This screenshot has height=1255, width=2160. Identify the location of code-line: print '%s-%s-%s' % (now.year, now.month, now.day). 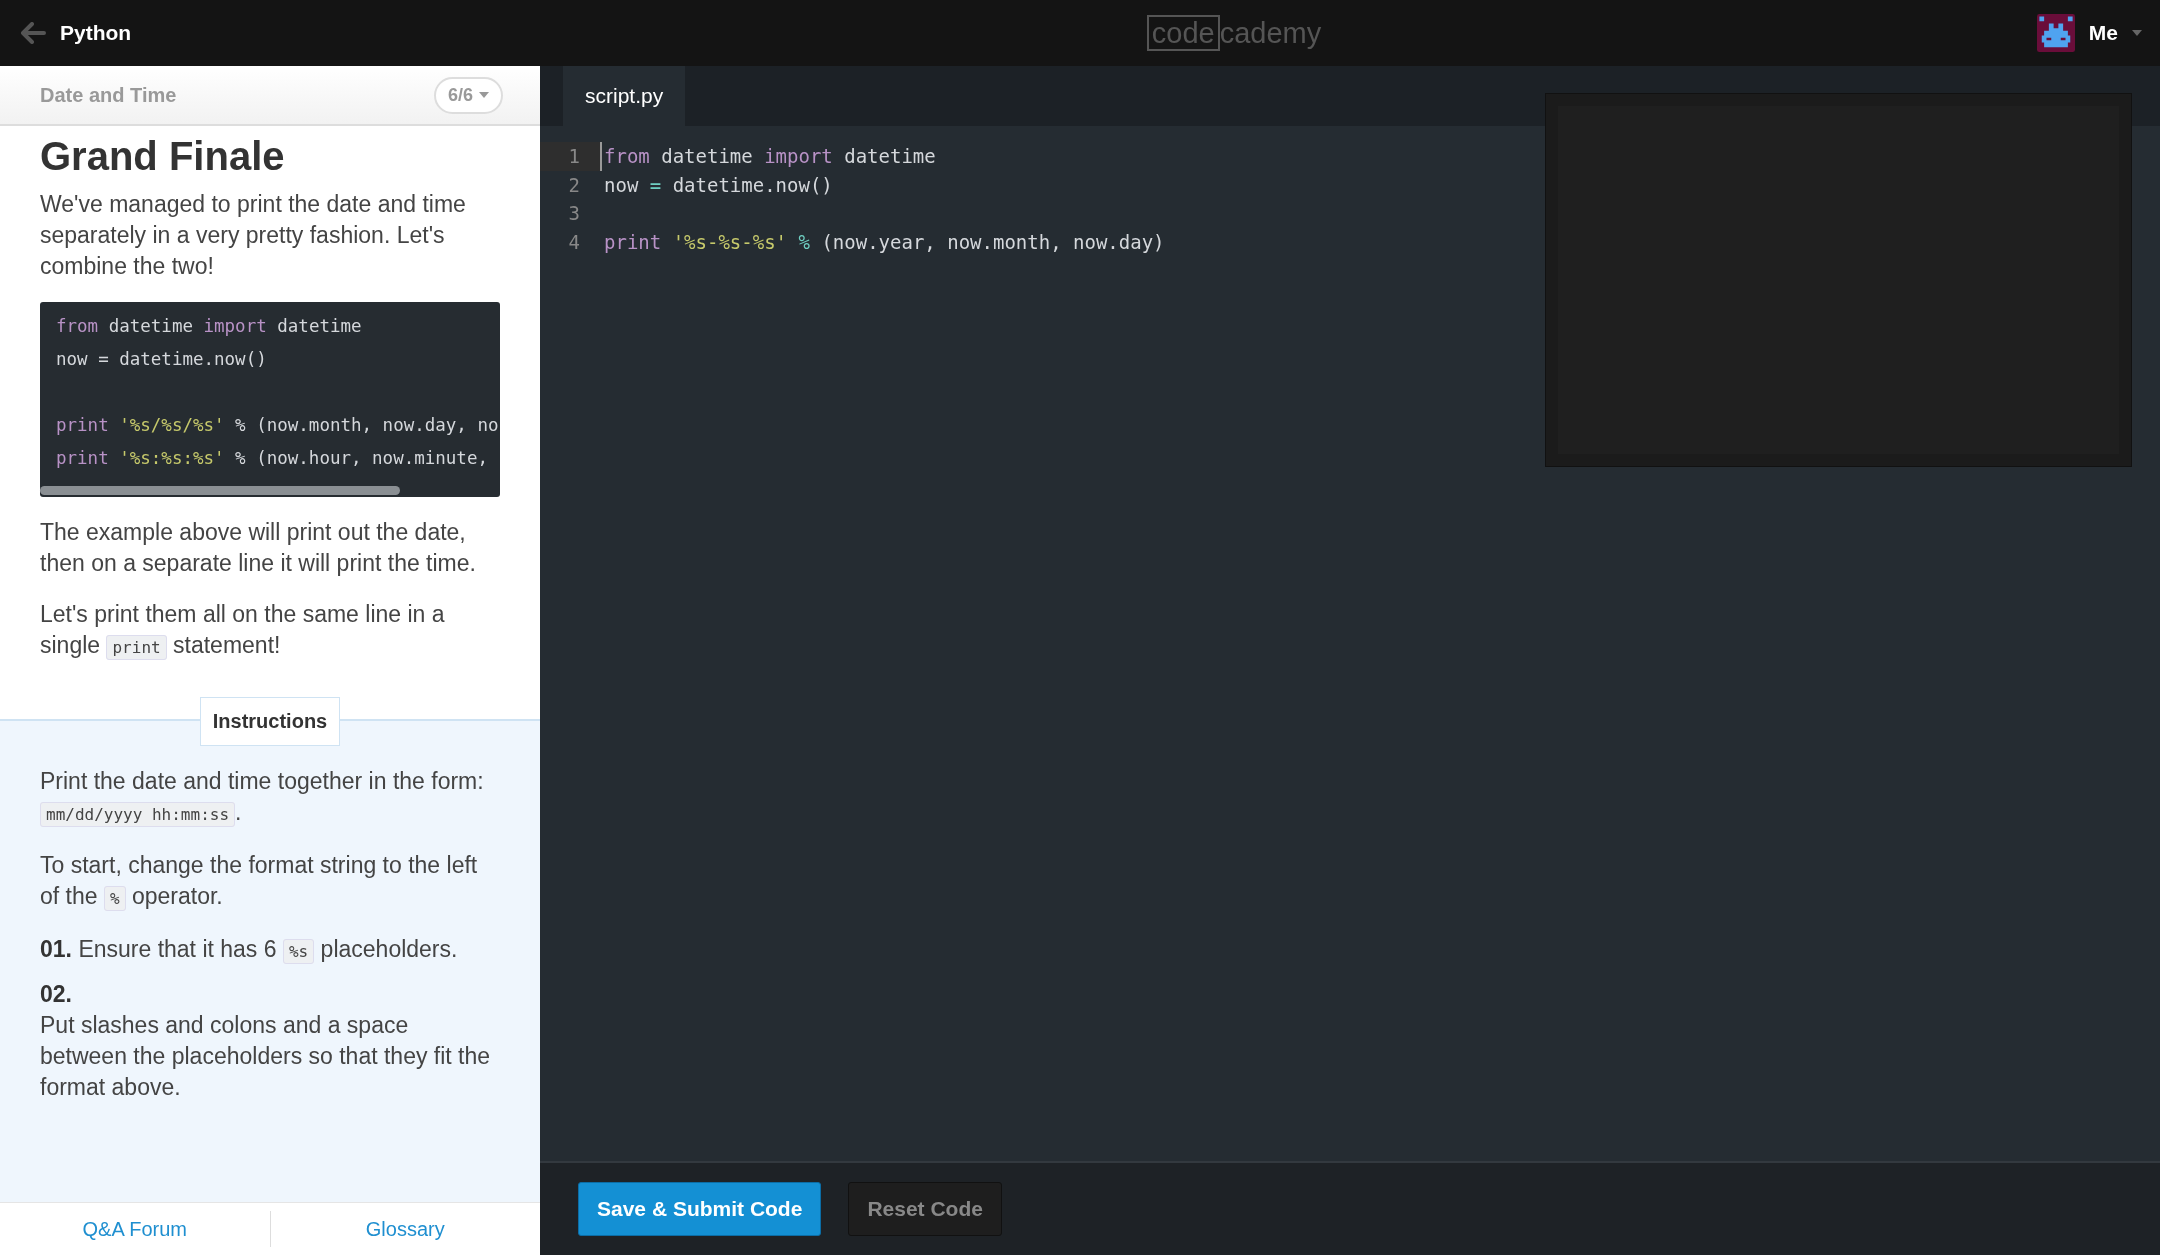
(884, 242).